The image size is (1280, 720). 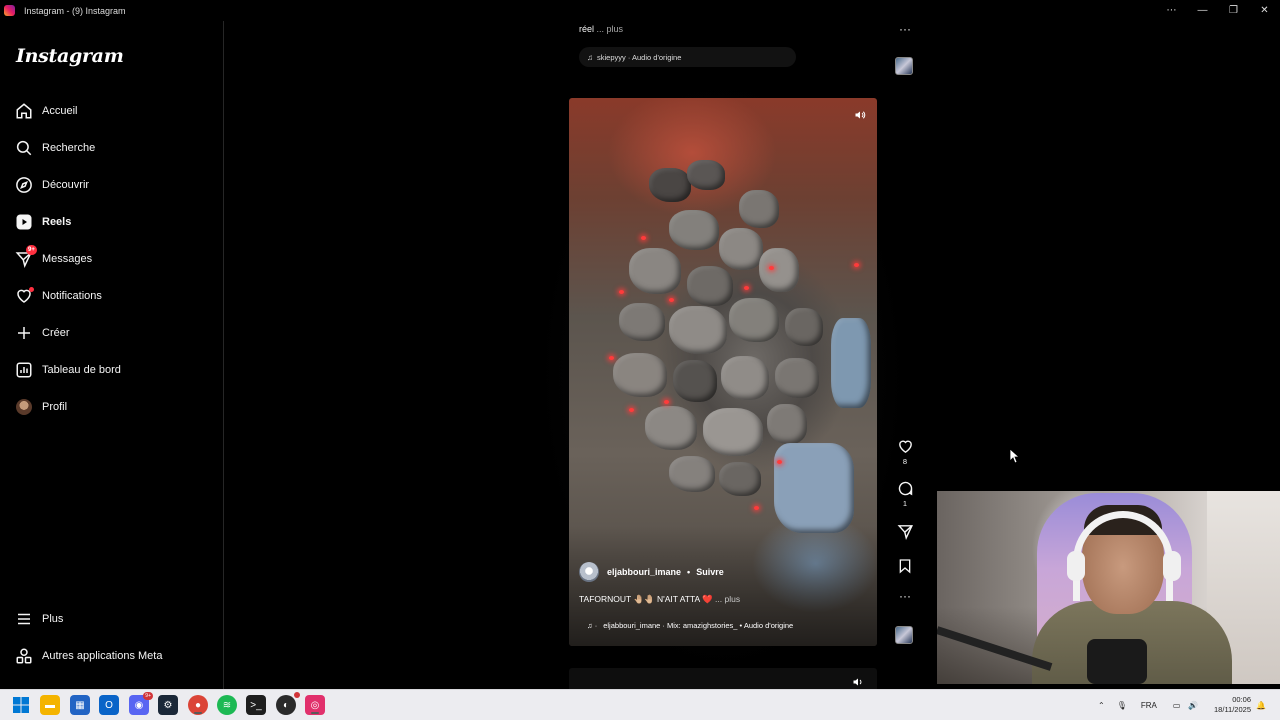 I want to click on previous-post-caption-text: réel, so click(x=587, y=29).